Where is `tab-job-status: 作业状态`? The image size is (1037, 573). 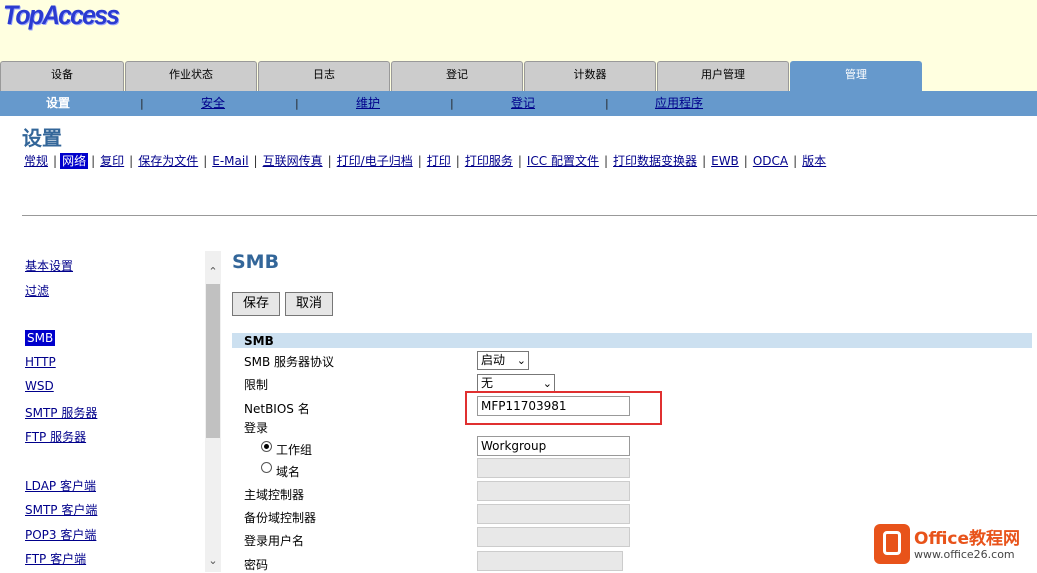 tab-job-status: 作业状态 is located at coordinates (191, 76).